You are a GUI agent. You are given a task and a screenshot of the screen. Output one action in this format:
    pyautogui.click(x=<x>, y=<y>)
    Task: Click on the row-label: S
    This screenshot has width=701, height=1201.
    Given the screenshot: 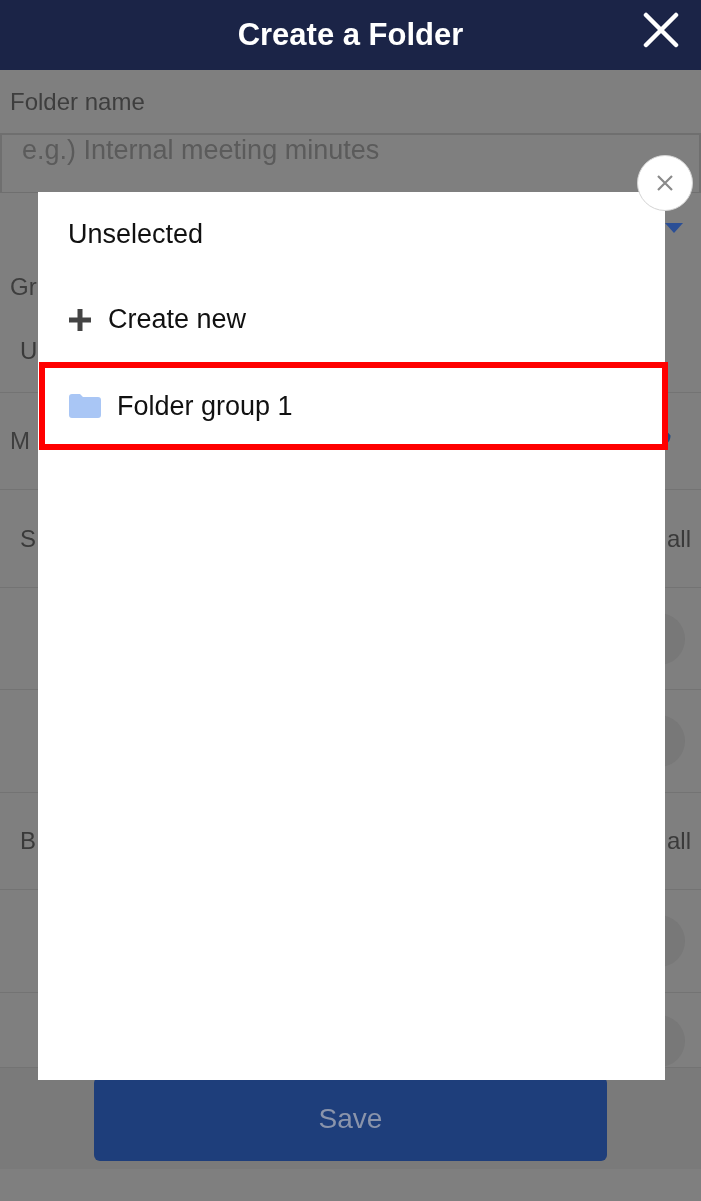 What is the action you would take?
    pyautogui.click(x=27, y=538)
    